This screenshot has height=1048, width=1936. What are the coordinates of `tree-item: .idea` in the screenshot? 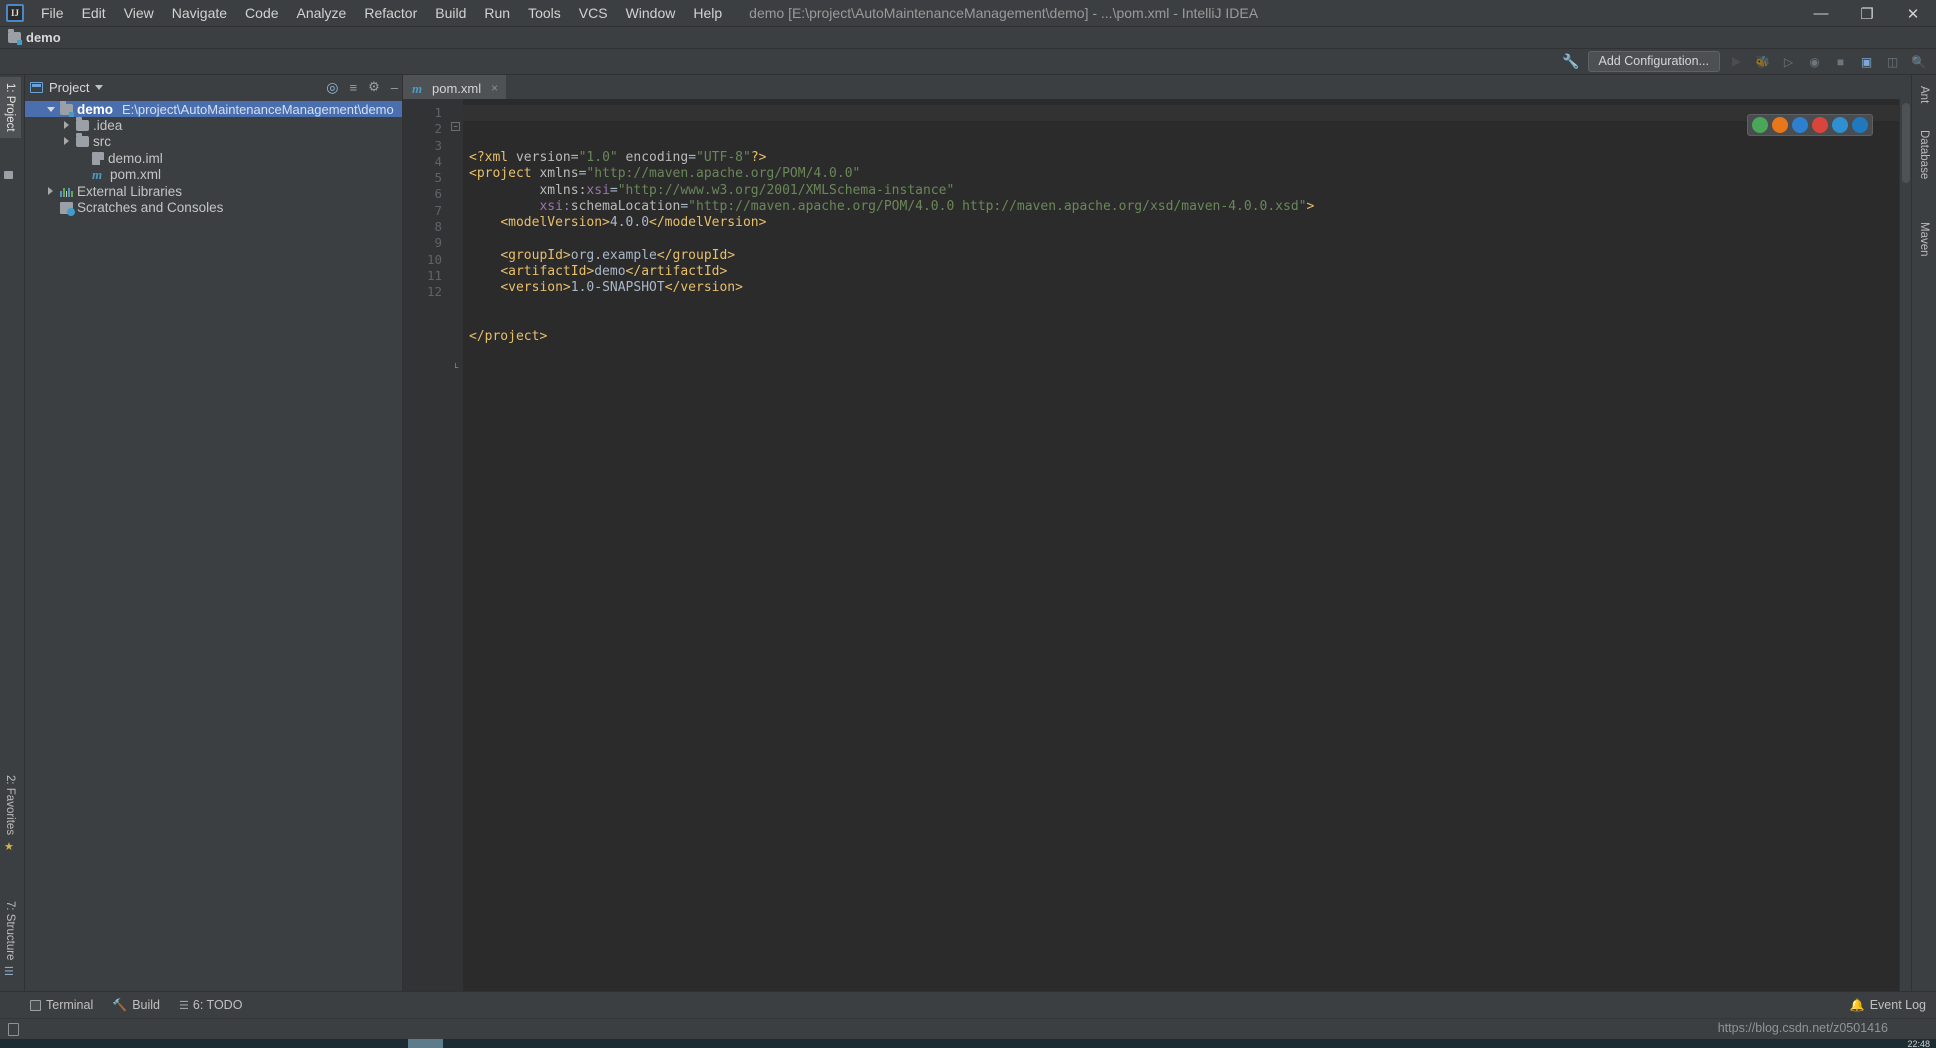 It's located at (213, 125).